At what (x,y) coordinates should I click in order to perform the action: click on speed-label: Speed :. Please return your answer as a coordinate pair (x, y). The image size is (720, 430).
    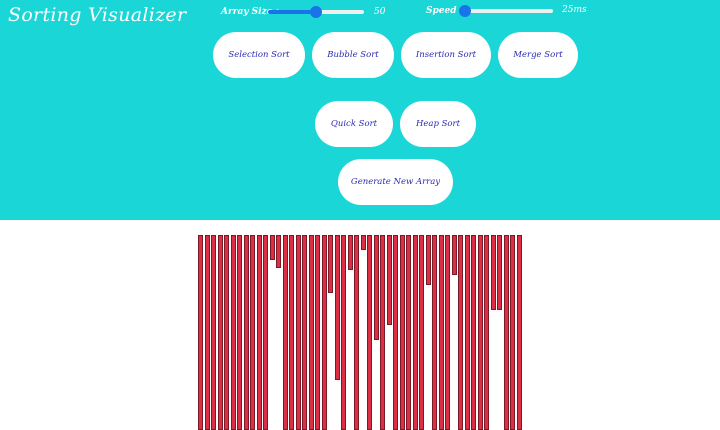
    Looking at the image, I should click on (444, 11).